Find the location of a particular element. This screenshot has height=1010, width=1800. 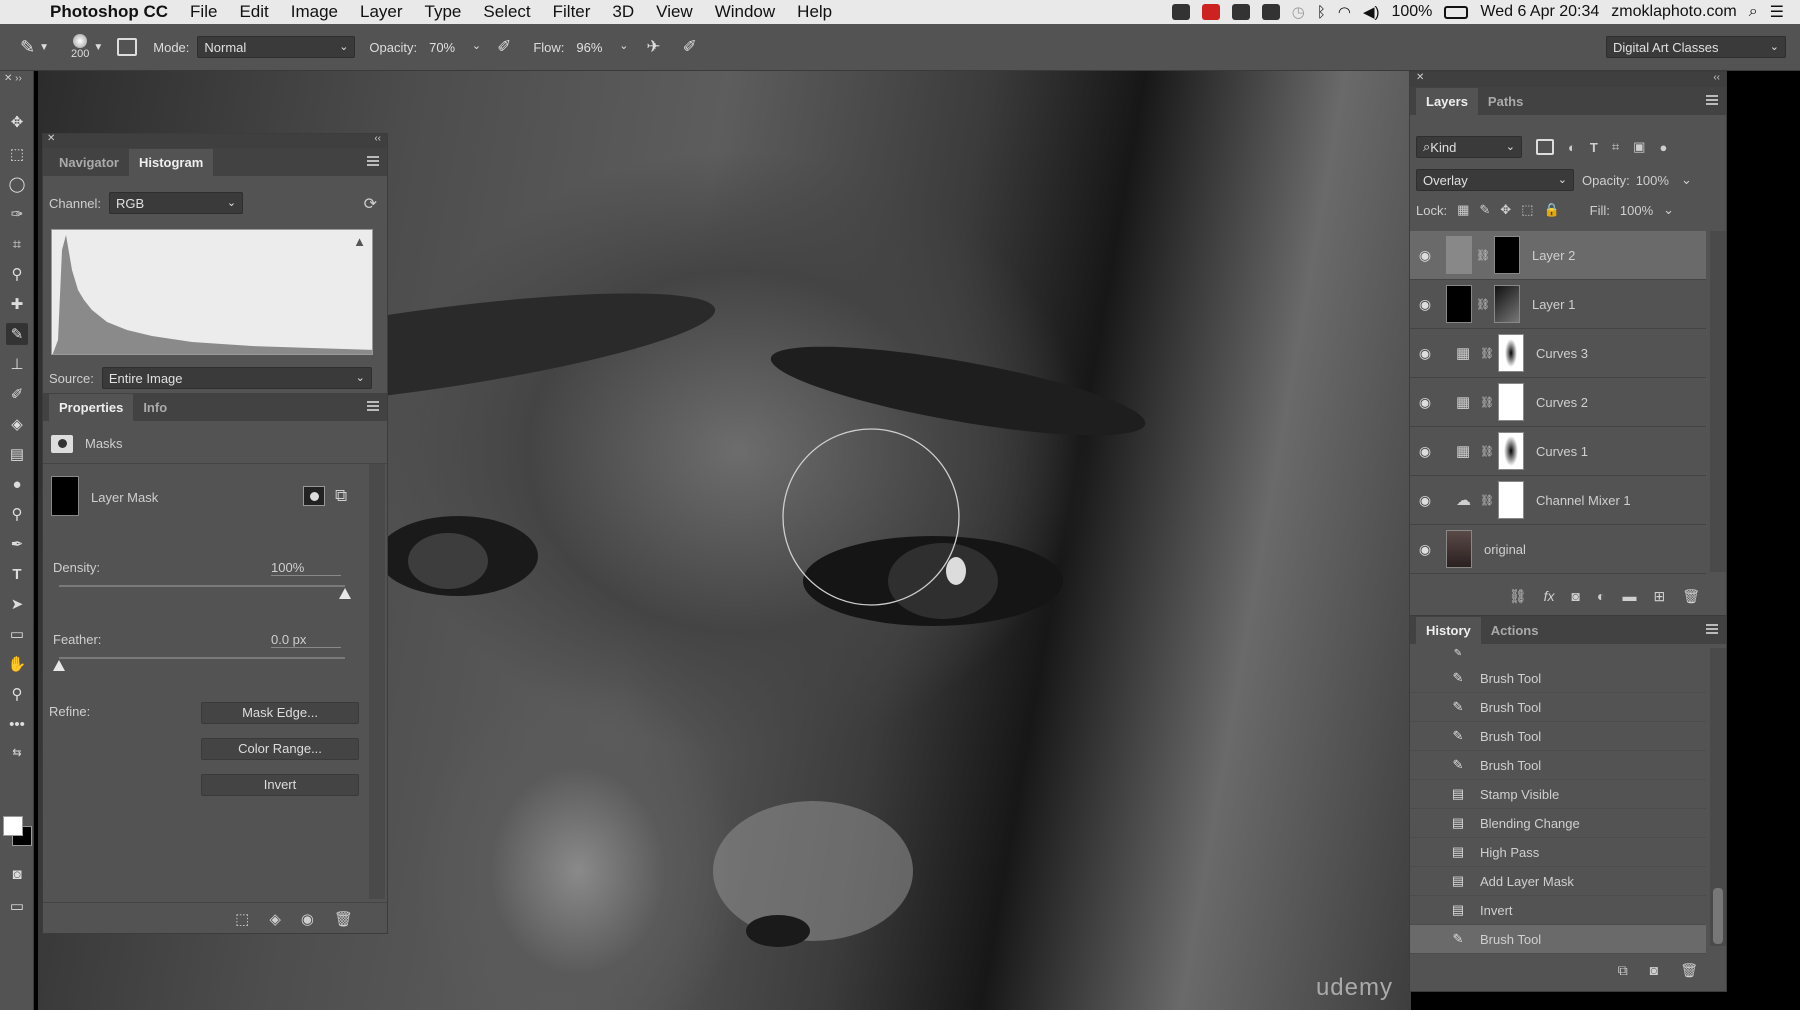

curves-adjustment-icon: ▦ is located at coordinates (1466, 451).